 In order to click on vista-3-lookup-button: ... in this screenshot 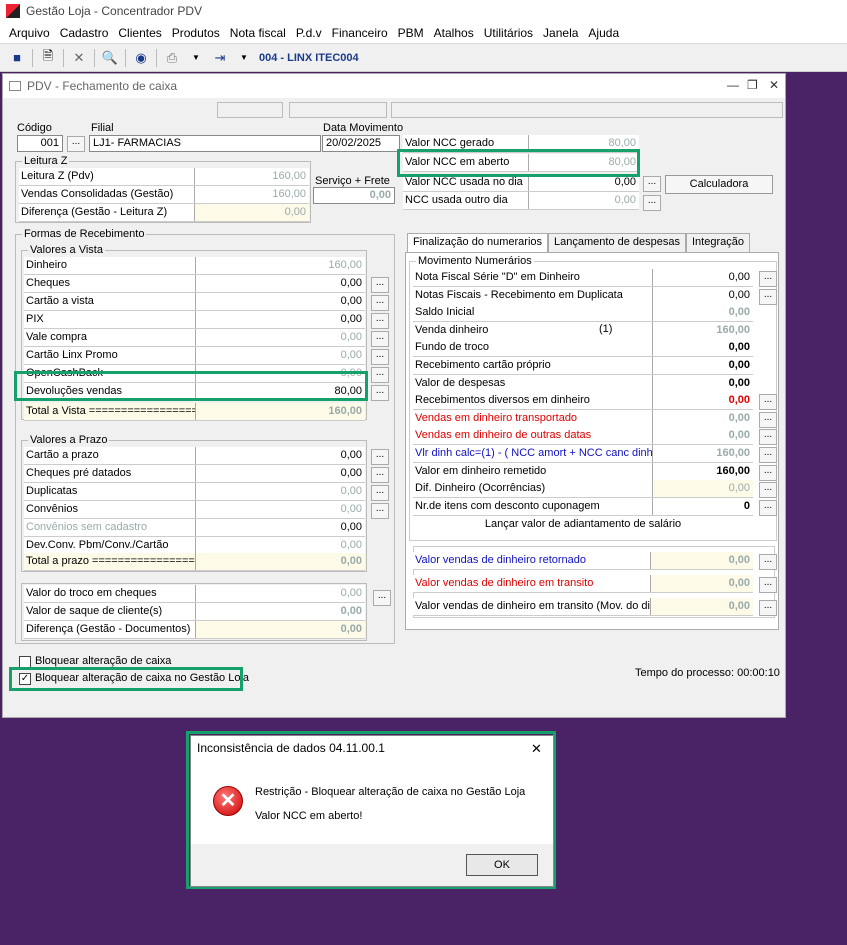, I will do `click(380, 321)`.